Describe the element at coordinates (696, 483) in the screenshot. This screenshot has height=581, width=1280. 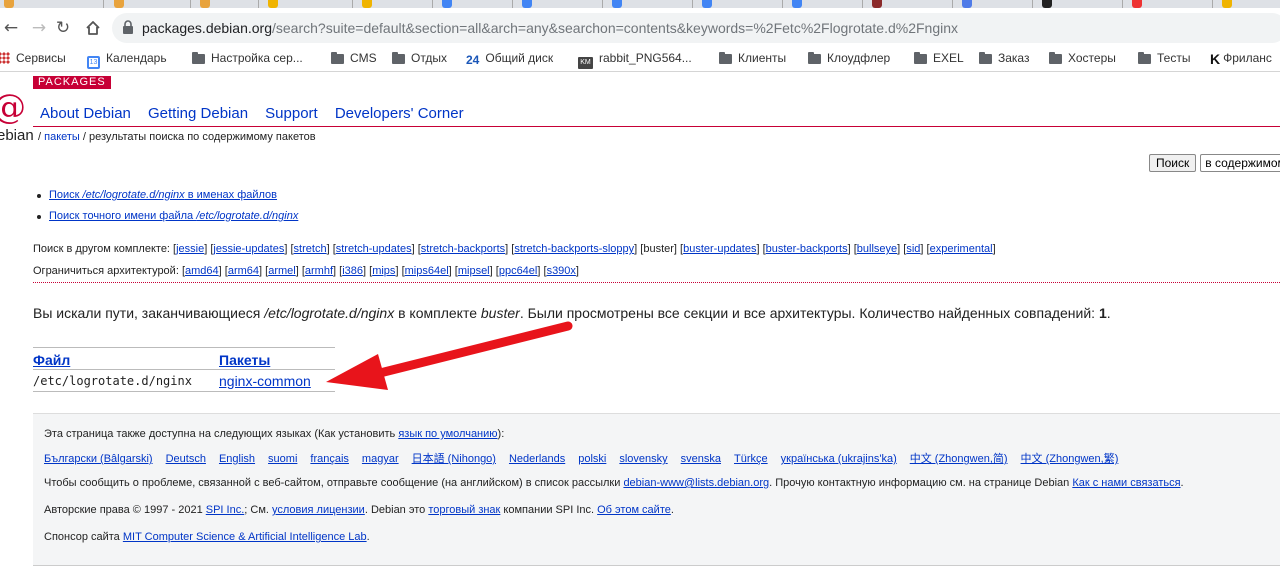
I see `mailing-list-link: debian-www@lists.debian.org` at that location.